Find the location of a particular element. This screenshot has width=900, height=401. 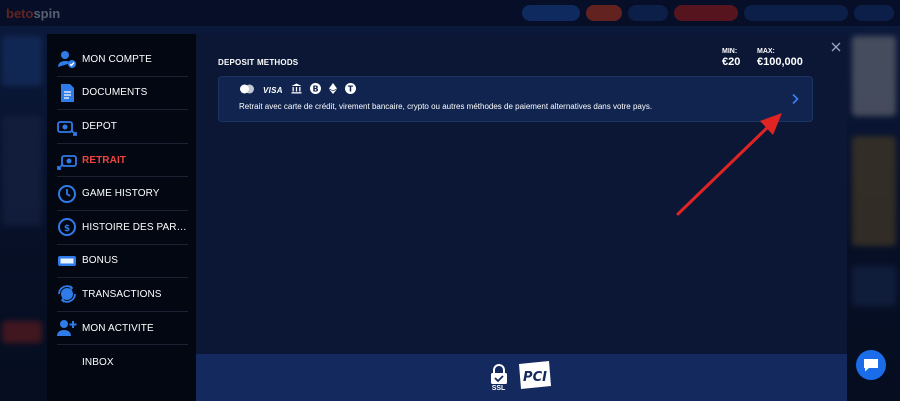

sidebar-item-label: MON COMPTE is located at coordinates (117, 59).